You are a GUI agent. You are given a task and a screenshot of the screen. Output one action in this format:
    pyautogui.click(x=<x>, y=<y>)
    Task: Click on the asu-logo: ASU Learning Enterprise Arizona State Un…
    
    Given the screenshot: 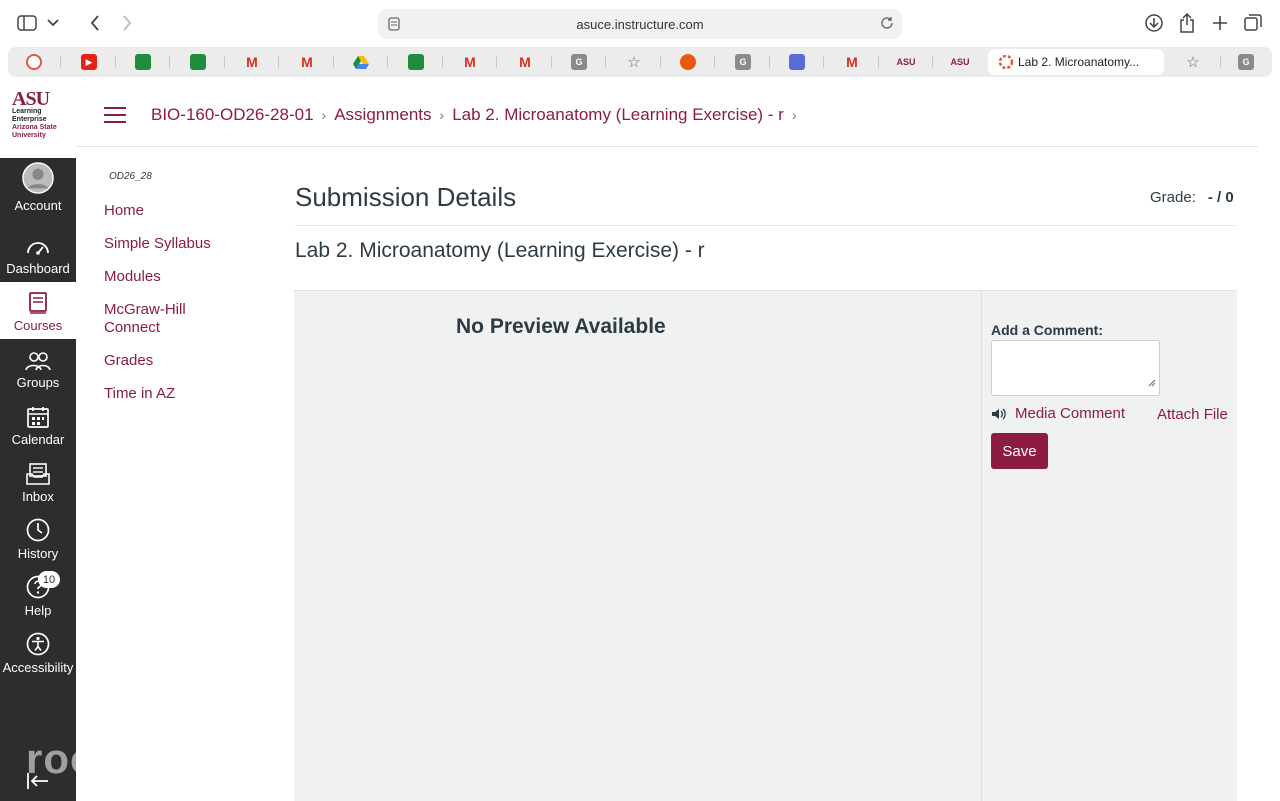 What is the action you would take?
    pyautogui.click(x=38, y=120)
    